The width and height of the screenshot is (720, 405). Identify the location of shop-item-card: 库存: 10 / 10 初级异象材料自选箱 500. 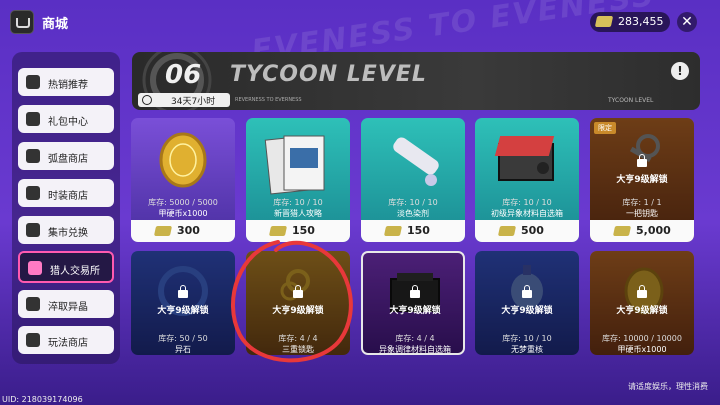
(527, 180).